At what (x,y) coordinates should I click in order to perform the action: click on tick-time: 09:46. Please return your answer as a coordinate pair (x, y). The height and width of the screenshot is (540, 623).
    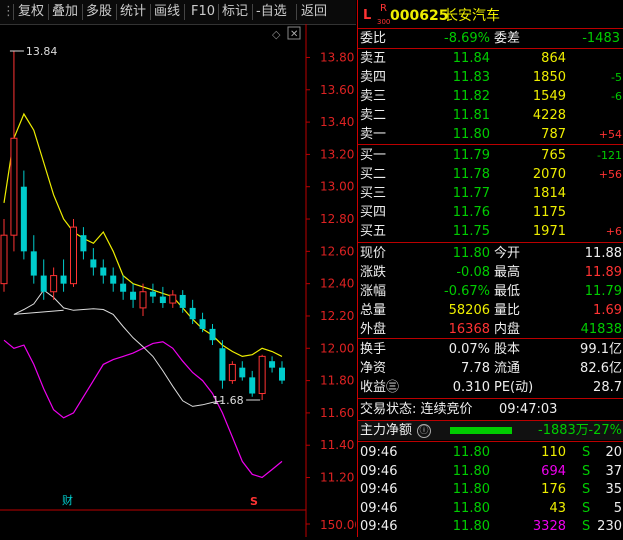
    Looking at the image, I should click on (379, 526).